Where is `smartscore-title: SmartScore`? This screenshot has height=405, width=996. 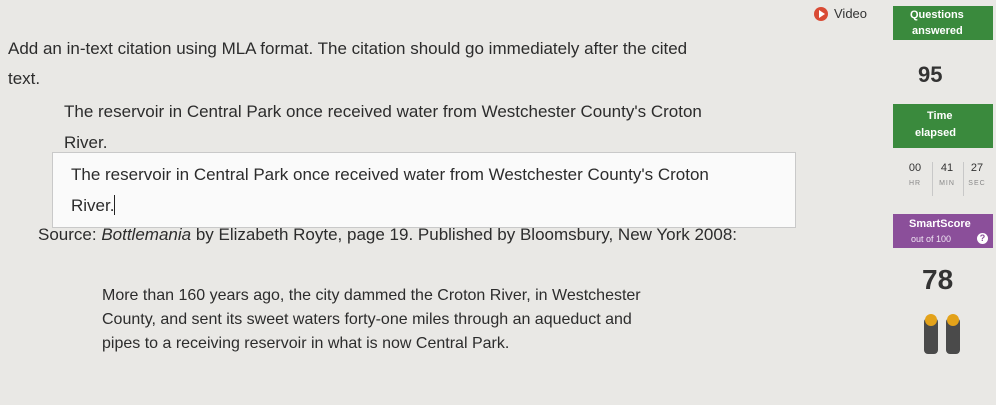 smartscore-title: SmartScore is located at coordinates (940, 224).